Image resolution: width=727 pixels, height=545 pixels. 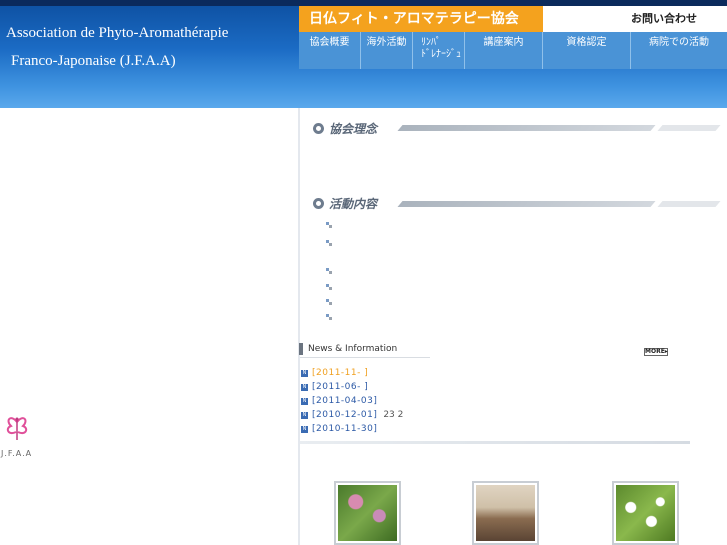 I want to click on news-date: [2010-11-30], so click(x=344, y=429).